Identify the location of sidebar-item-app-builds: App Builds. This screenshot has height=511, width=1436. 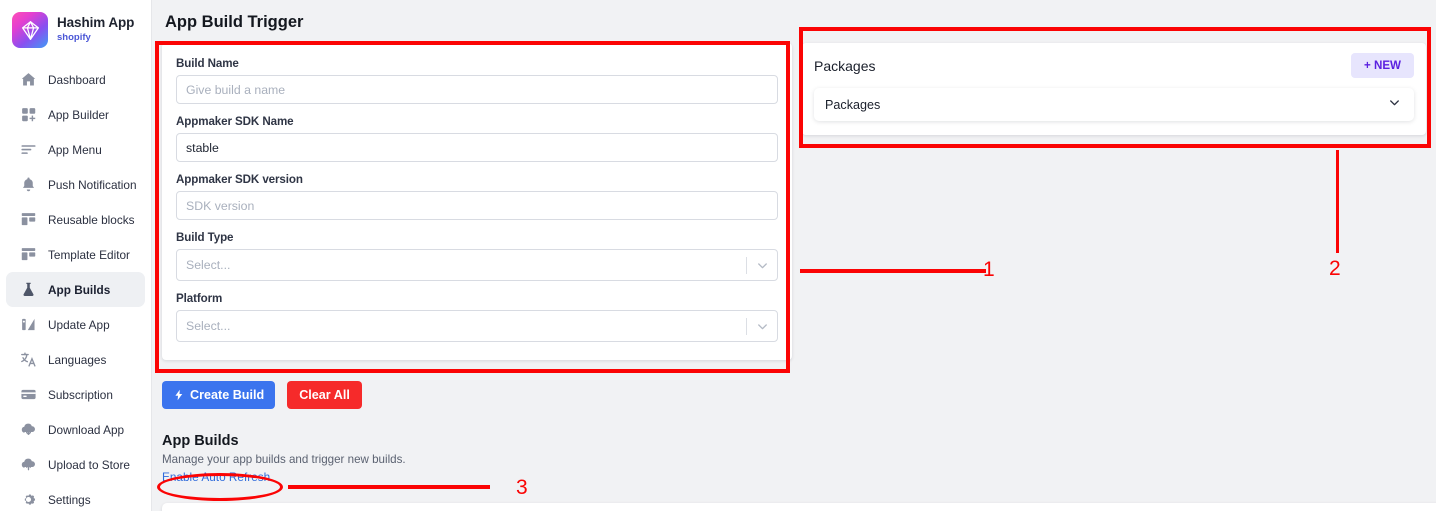
(75, 289).